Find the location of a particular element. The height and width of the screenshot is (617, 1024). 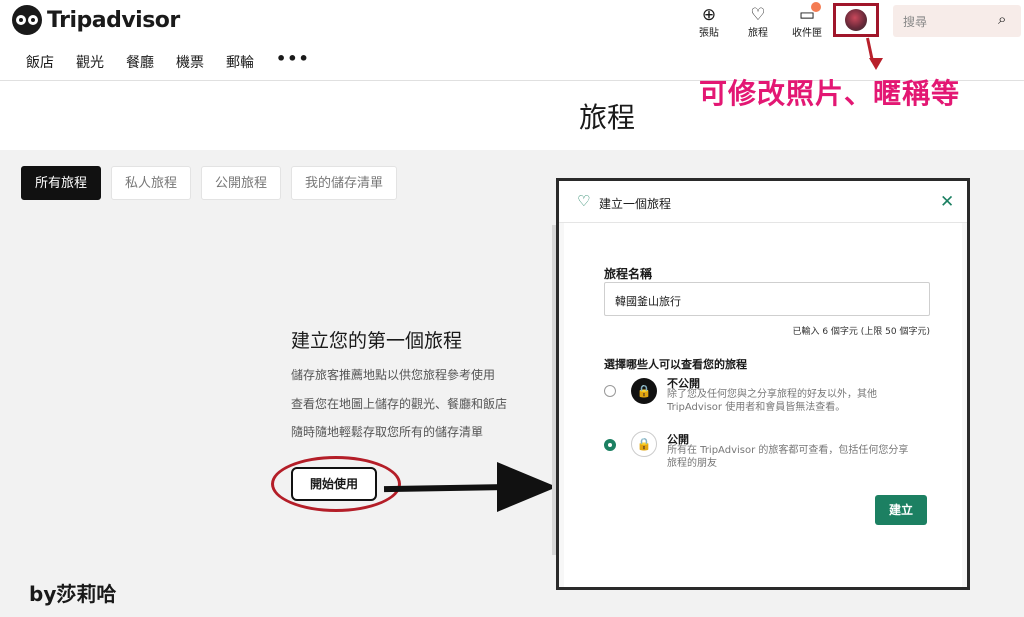

modal-header: ♡ 建立一個旅程 ✕ is located at coordinates (763, 202).